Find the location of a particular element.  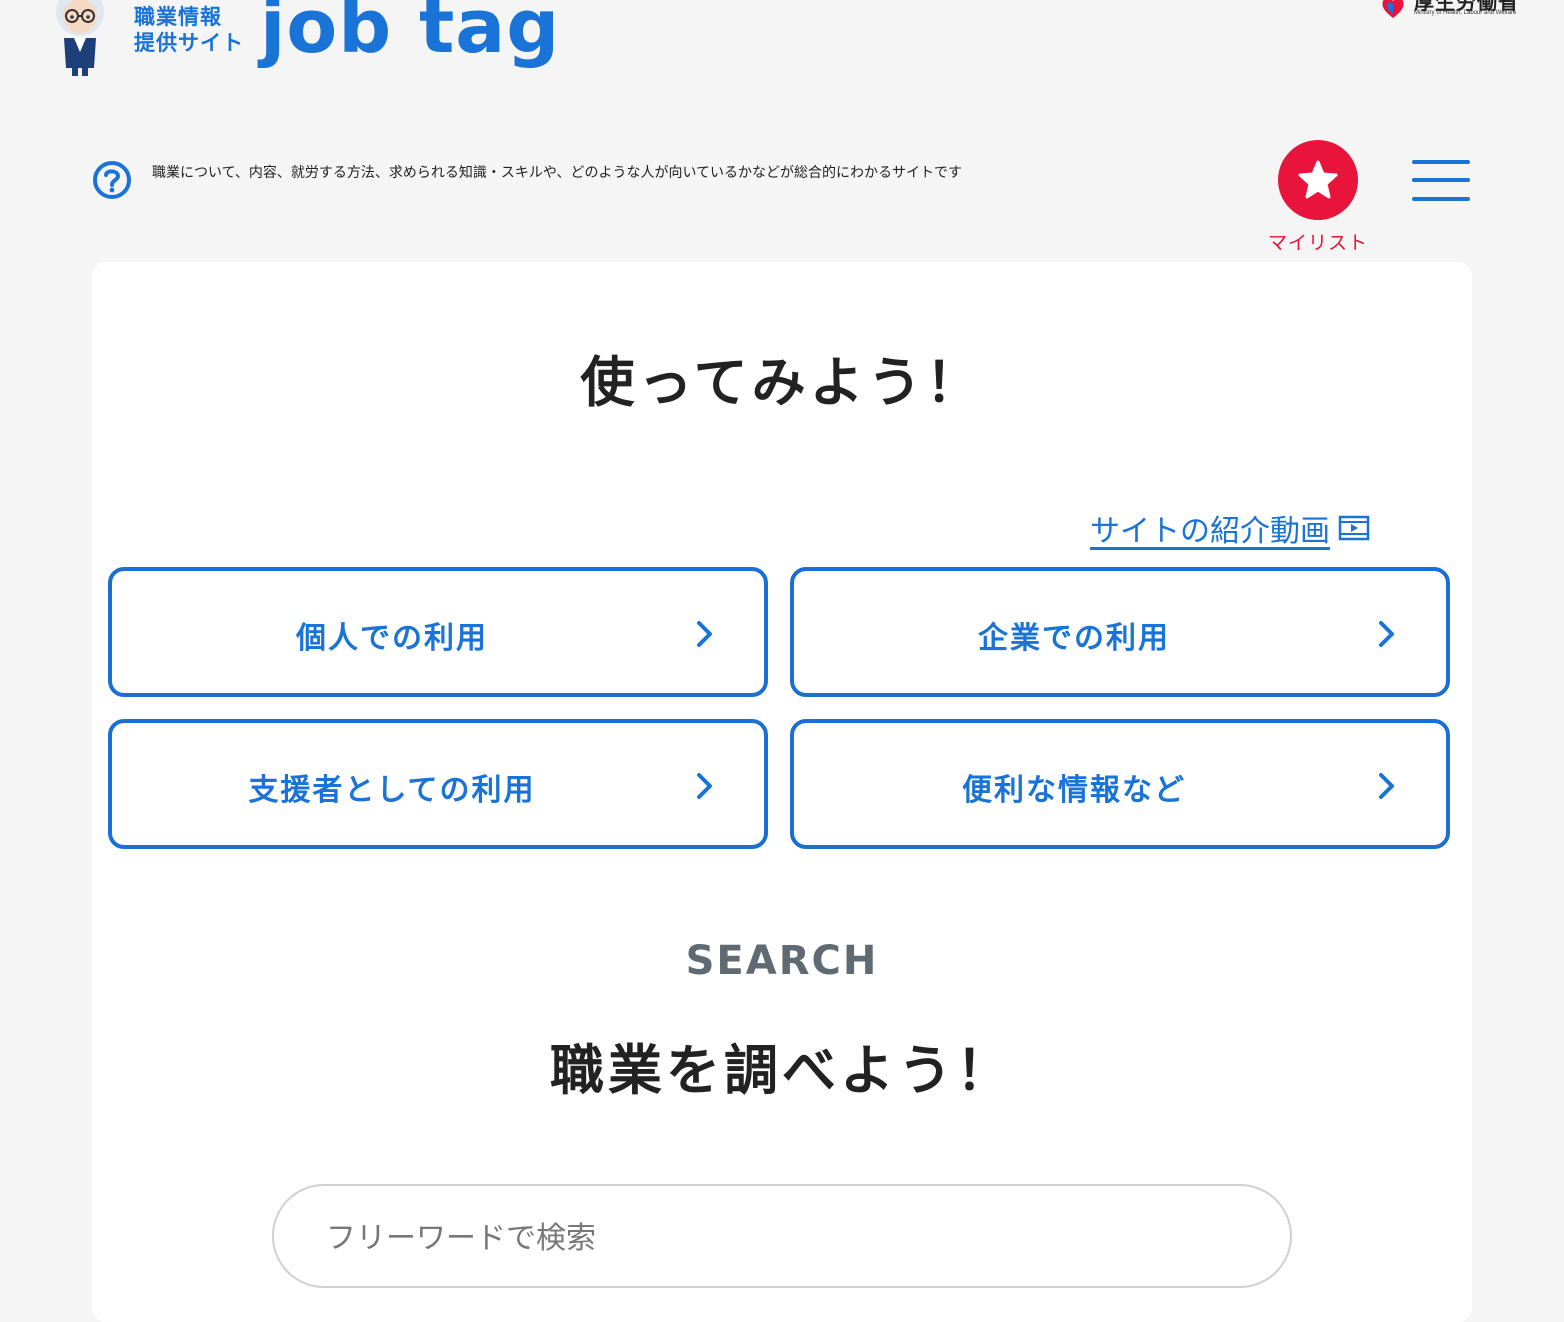

intro-video-link: サイトの紹介動画 is located at coordinates (1230, 528).